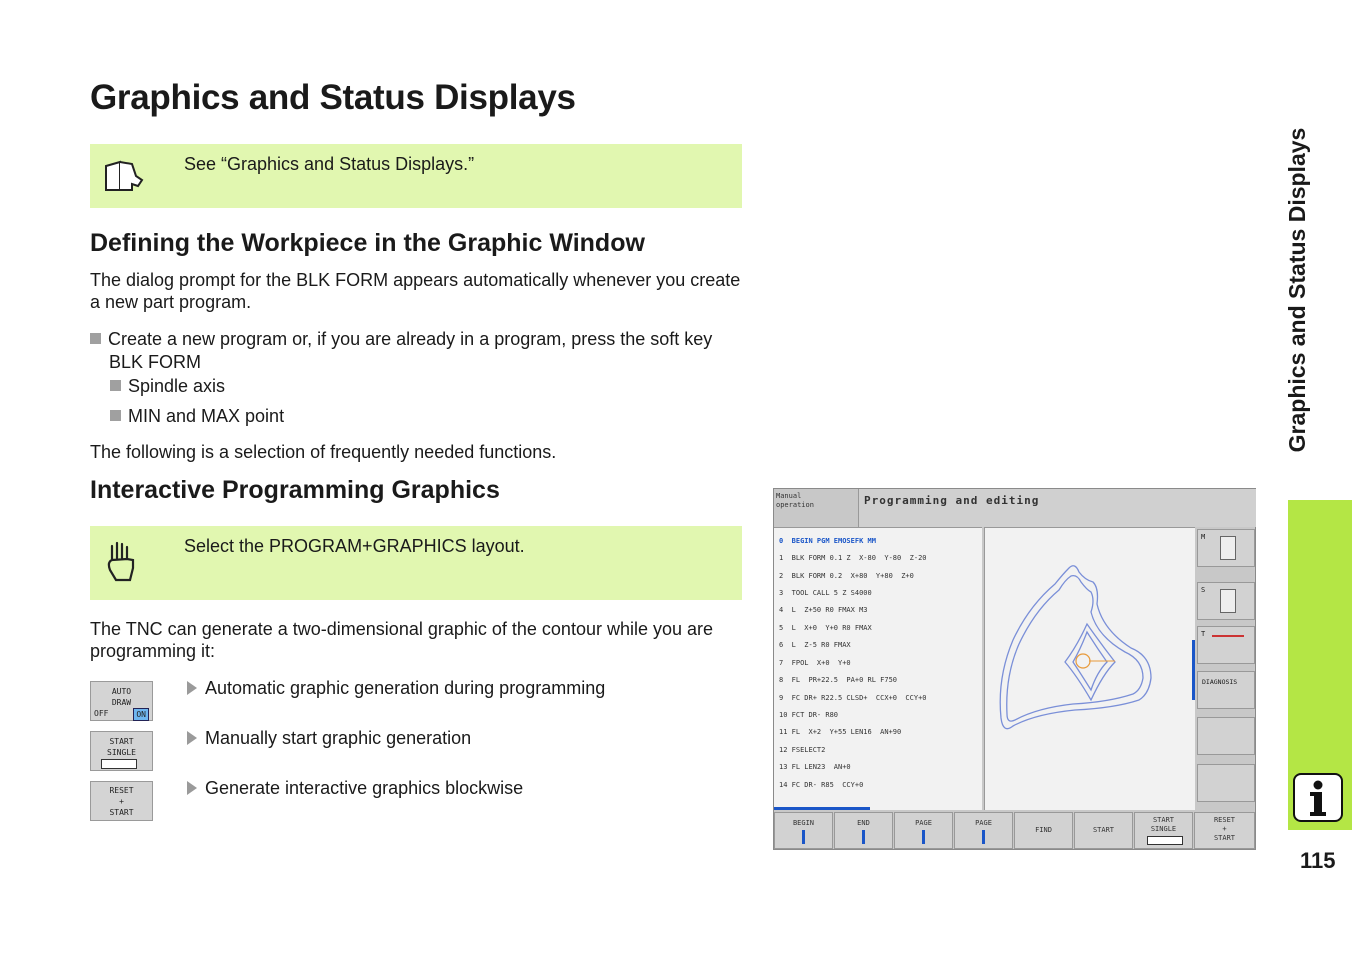  I want to click on softkey-label: +, so click(121, 801).